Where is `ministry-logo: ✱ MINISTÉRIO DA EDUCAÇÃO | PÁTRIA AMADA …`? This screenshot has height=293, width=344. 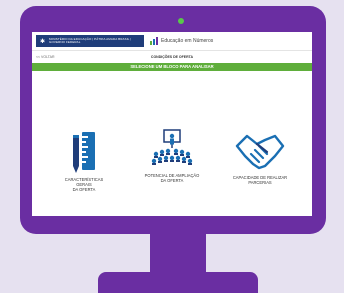
ministry-logo: ✱ MINISTÉRIO DA EDUCAÇÃO | PÁTRIA AMADA … is located at coordinates (90, 41).